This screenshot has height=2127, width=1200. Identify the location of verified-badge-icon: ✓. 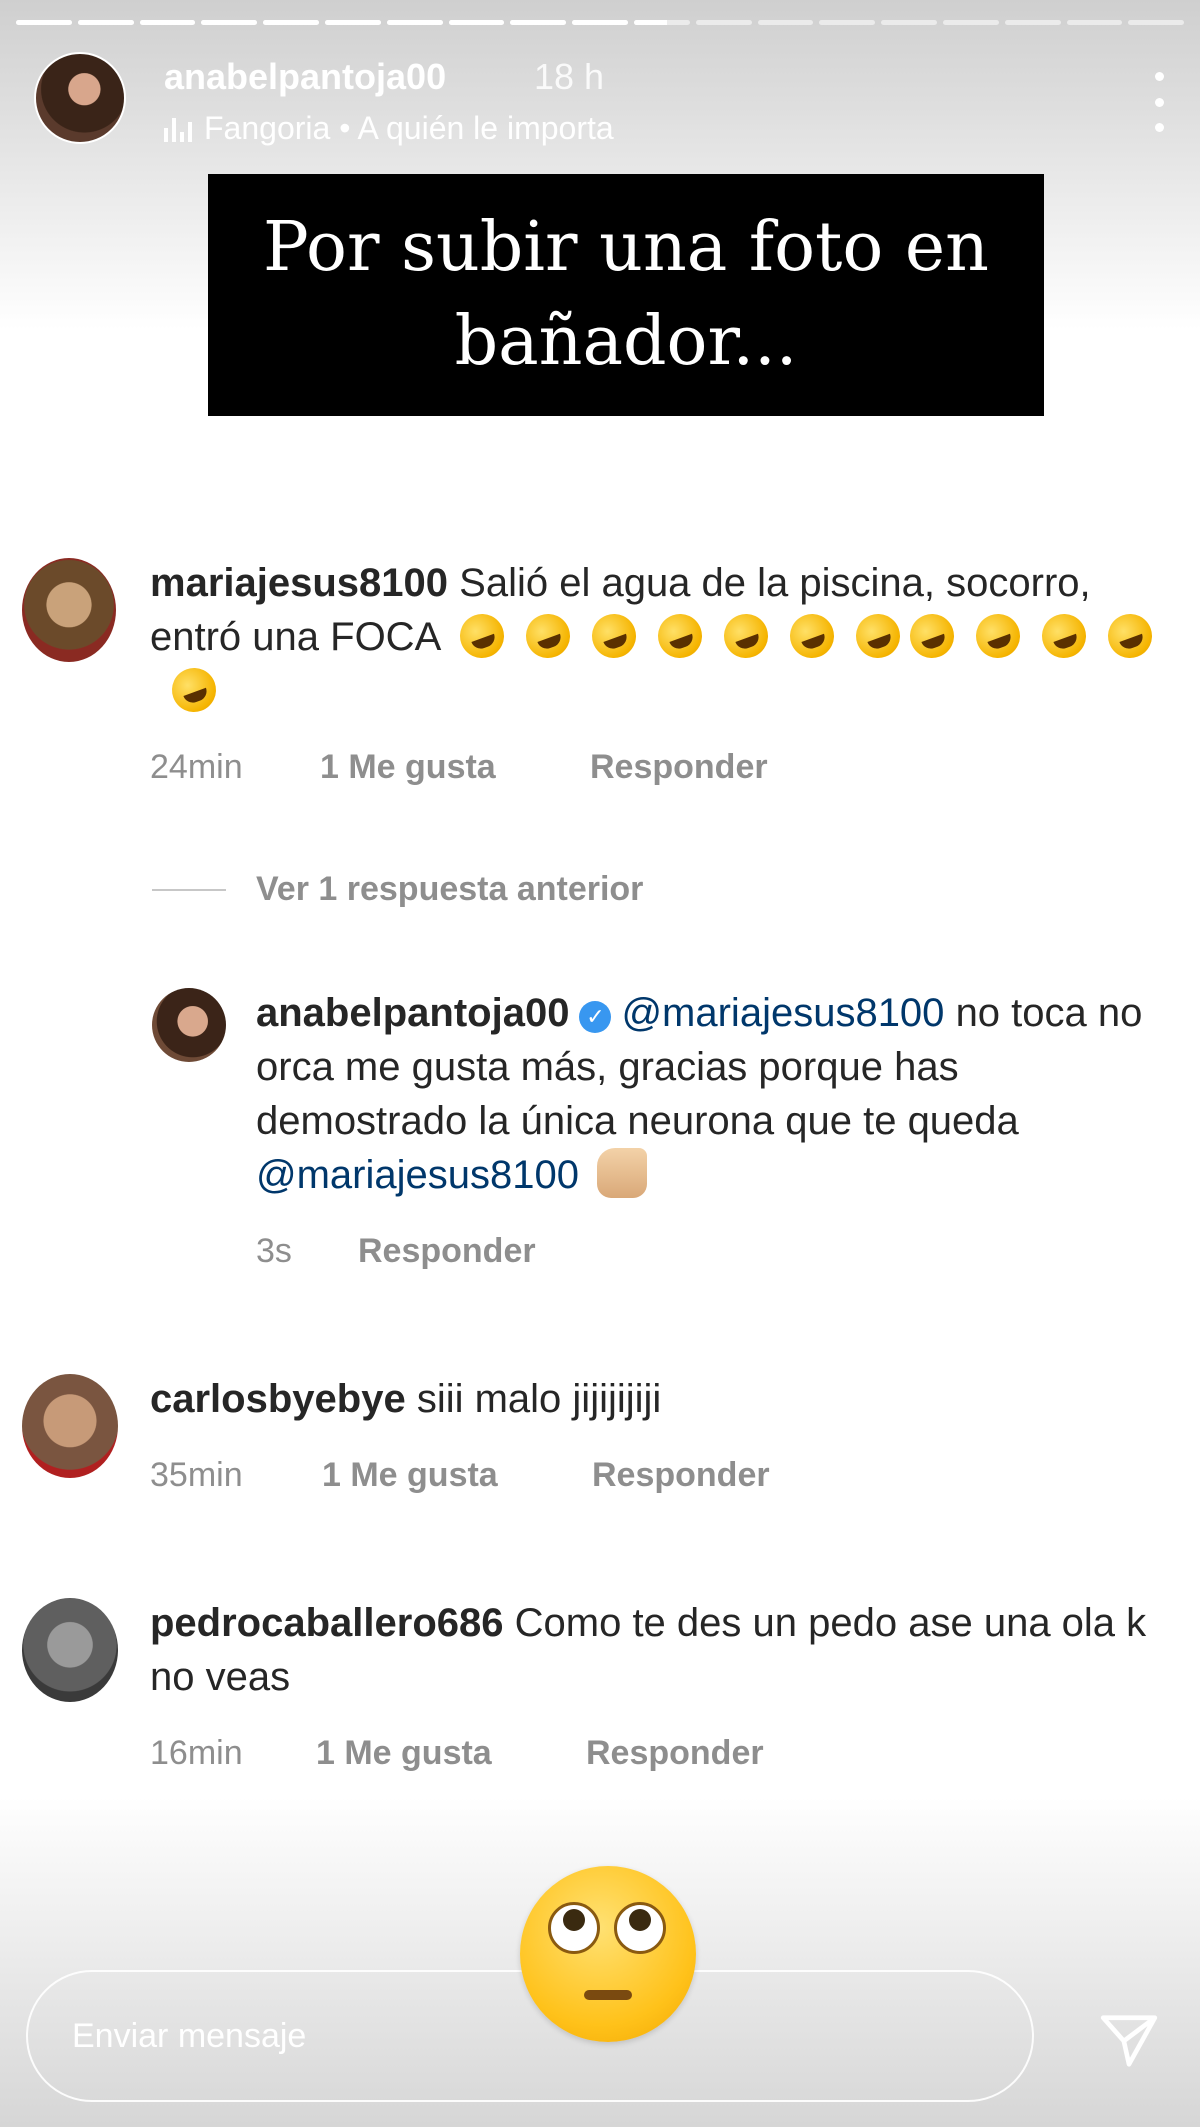
(595, 1017).